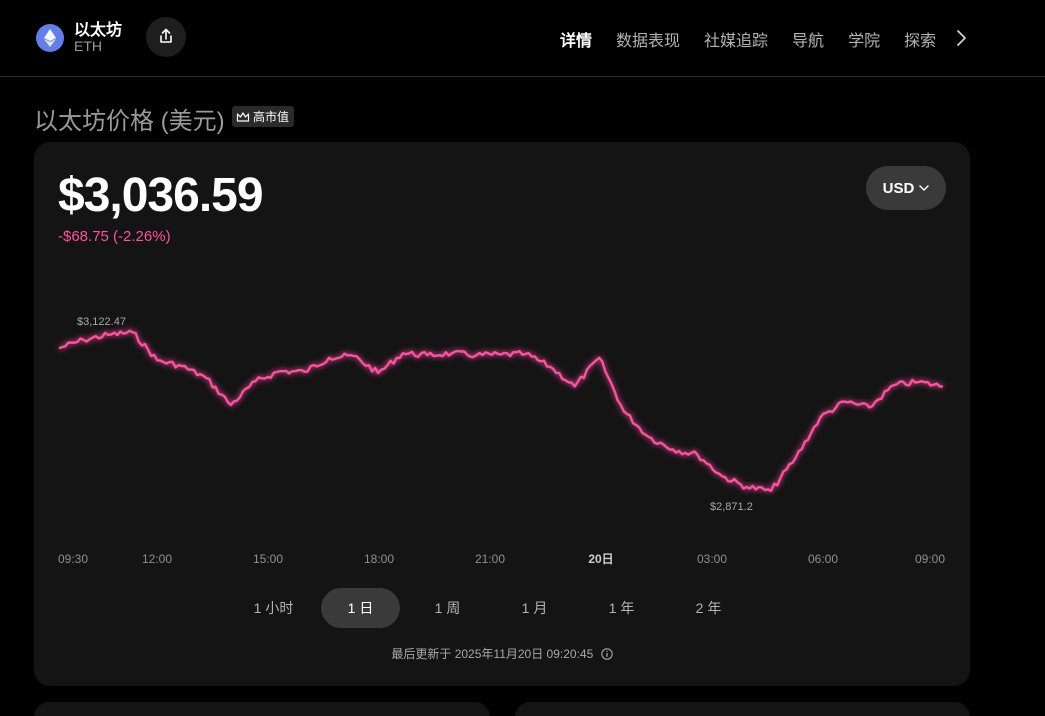 Image resolution: width=1045 pixels, height=716 pixels. What do you see at coordinates (823, 559) in the screenshot?
I see `x-tick-label: 06:00` at bounding box center [823, 559].